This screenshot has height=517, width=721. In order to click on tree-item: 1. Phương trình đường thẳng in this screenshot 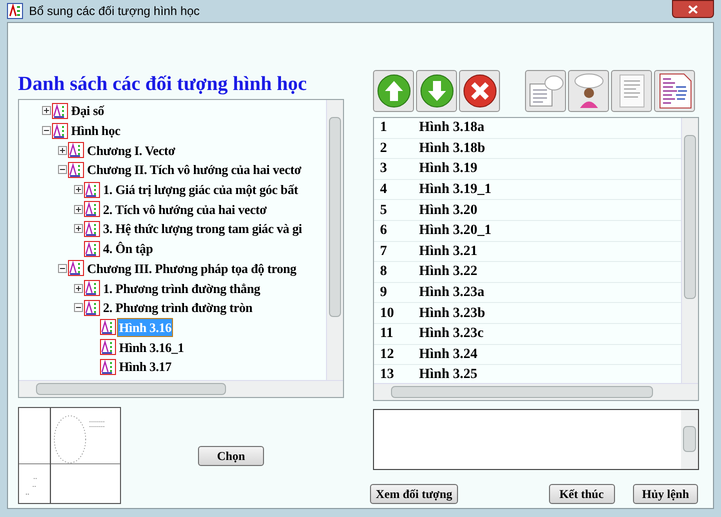, I will do `click(182, 288)`.